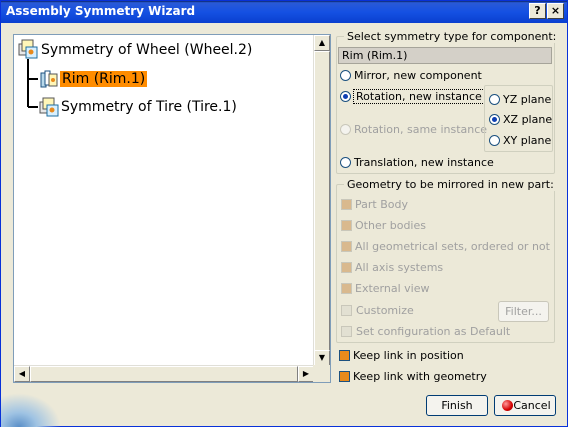 Image resolution: width=568 pixels, height=427 pixels. Describe the element at coordinates (527, 140) in the screenshot. I see `xy-plane-label: XY plane` at that location.